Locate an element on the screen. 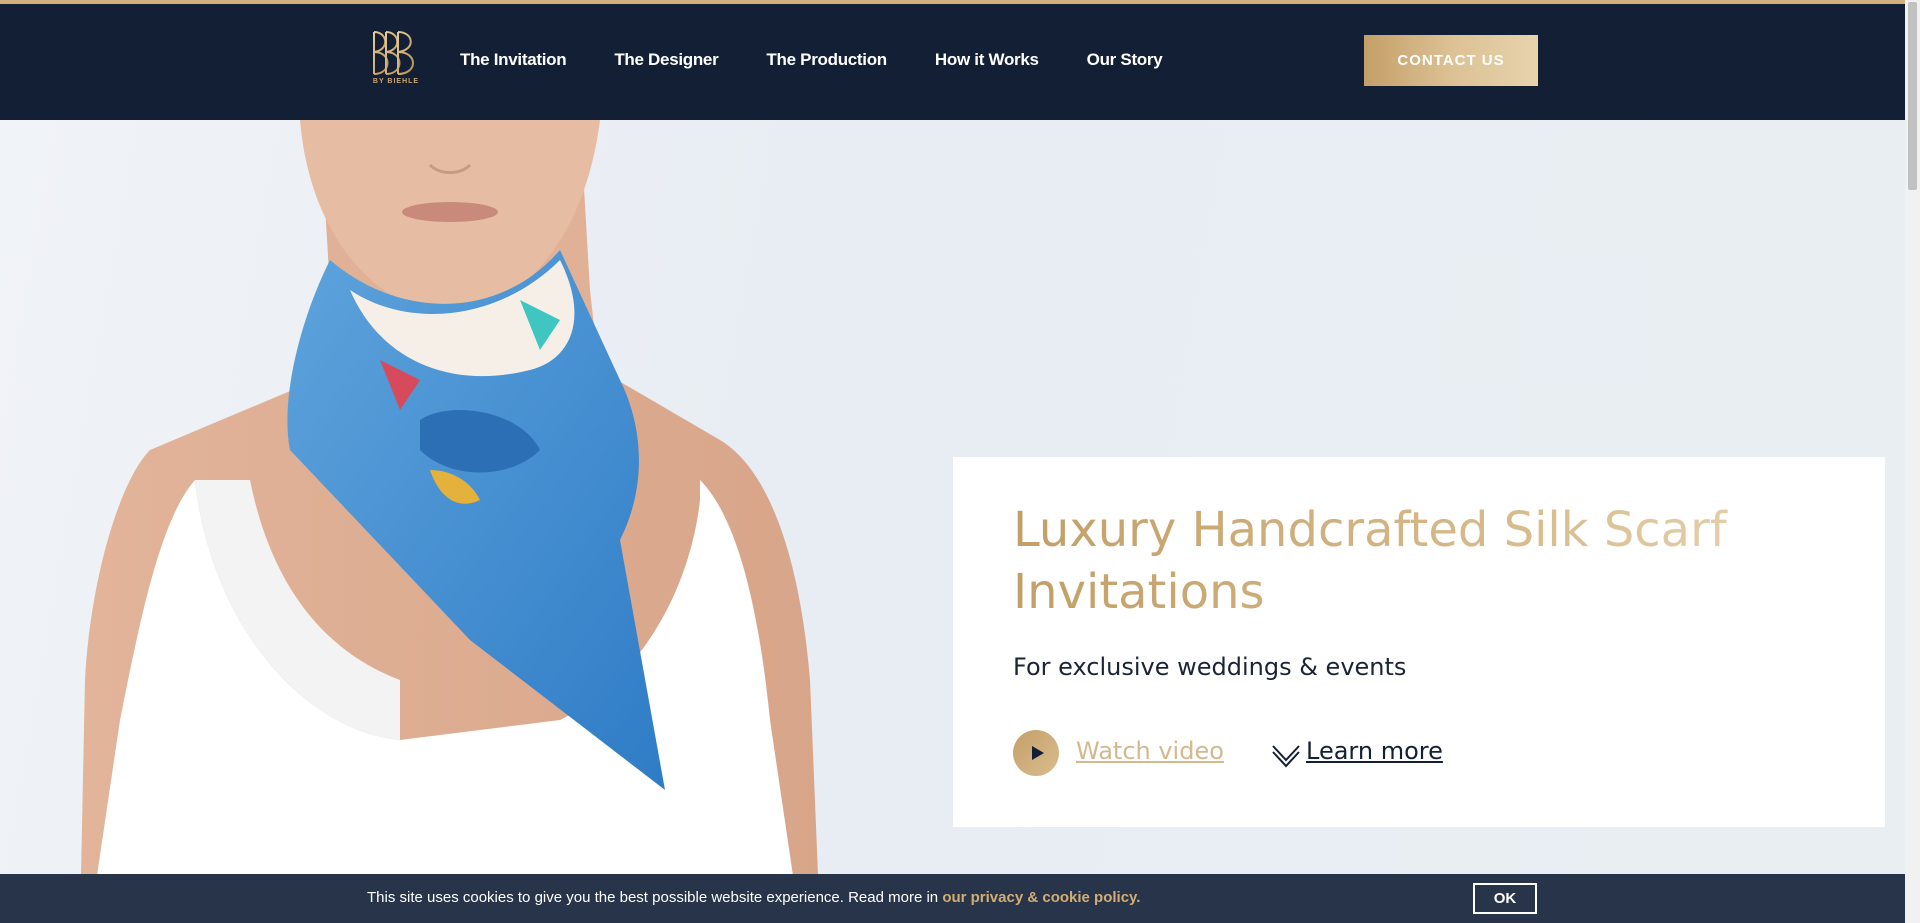 This screenshot has width=1920, height=923. learn-more-link: Learn more is located at coordinates (1374, 751).